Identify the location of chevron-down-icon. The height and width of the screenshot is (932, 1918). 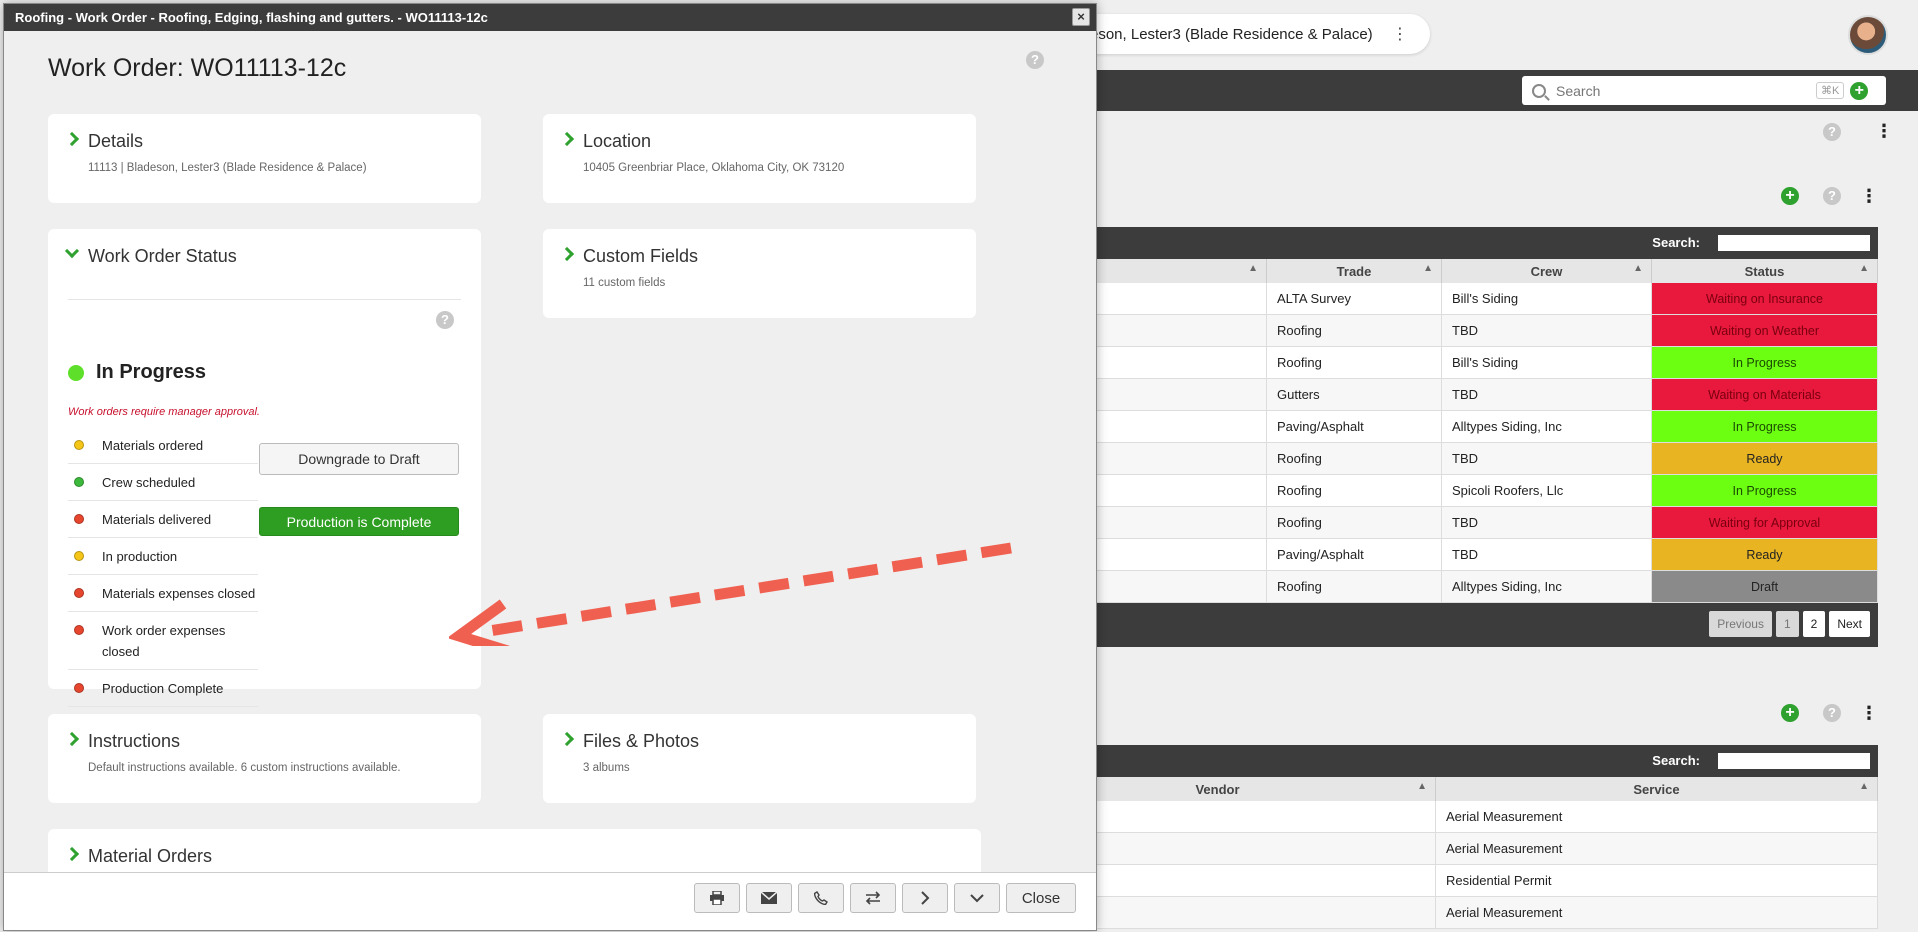
(72, 254).